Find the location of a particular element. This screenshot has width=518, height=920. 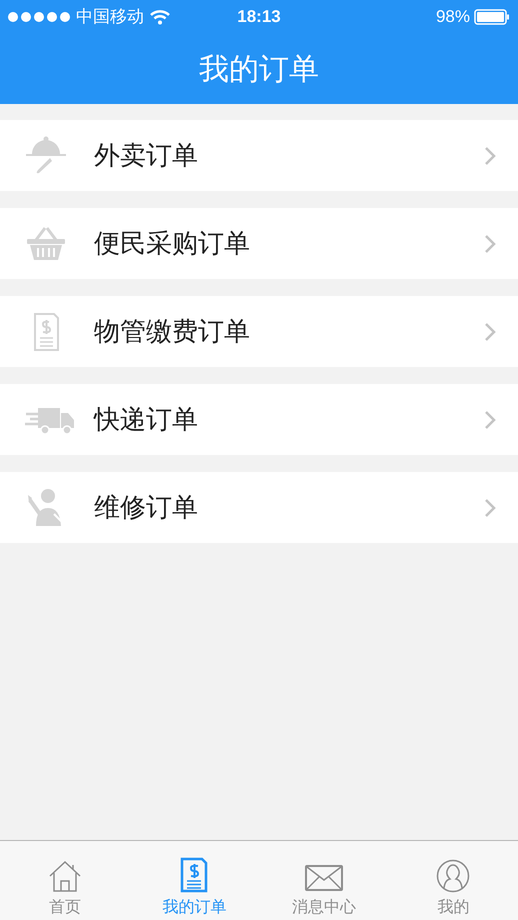

worker-icon is located at coordinates (45, 507).